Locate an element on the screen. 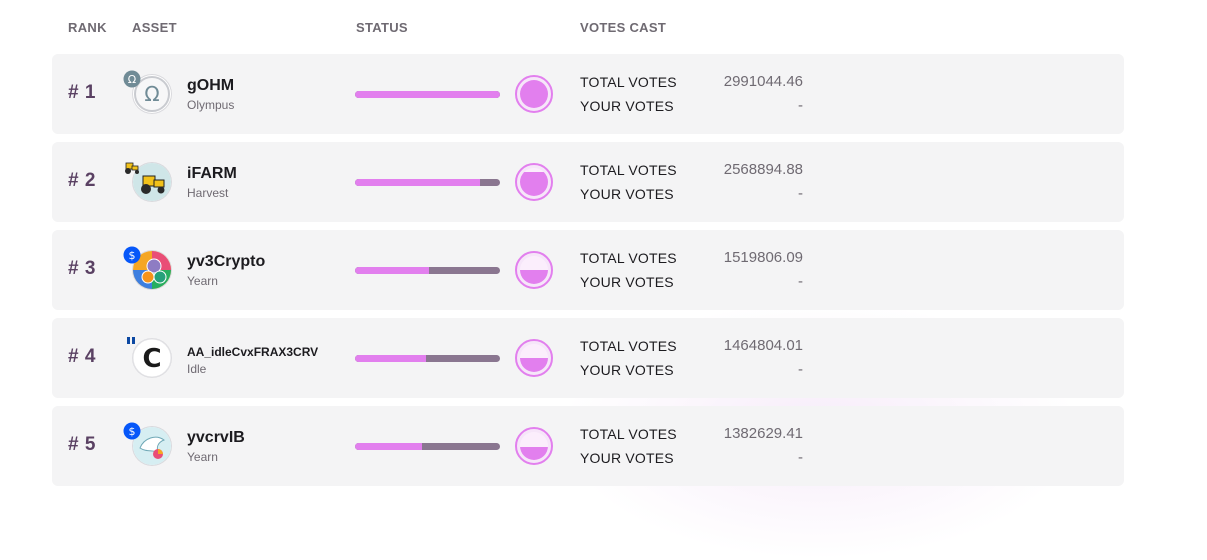 The width and height of the screenshot is (1207, 560). total-votes-value: 1382629.41 is located at coordinates (763, 433).